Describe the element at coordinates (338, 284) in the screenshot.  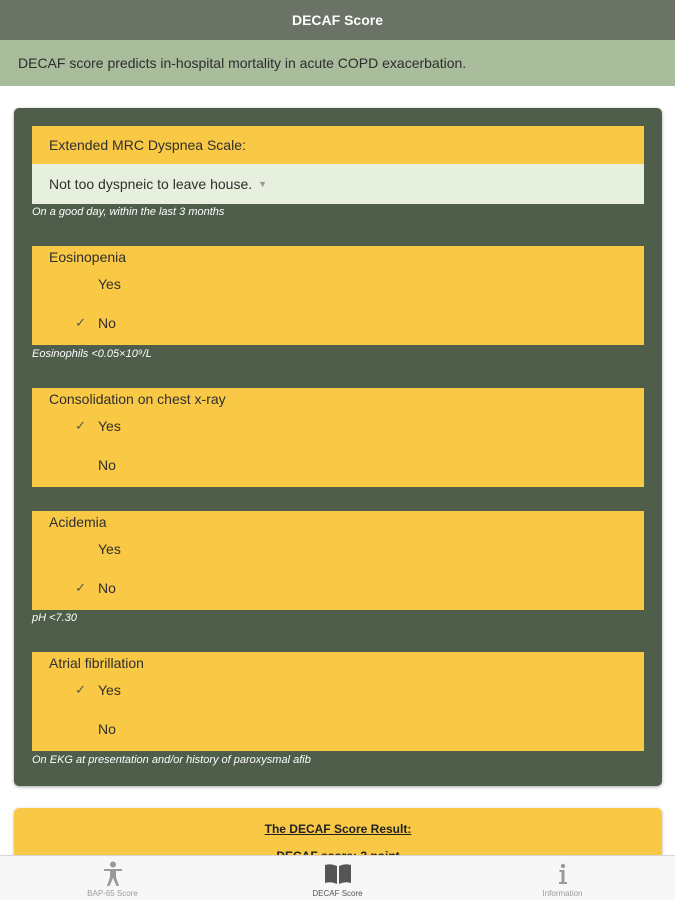
I see `eosinopenia-option-yes: Yes` at that location.